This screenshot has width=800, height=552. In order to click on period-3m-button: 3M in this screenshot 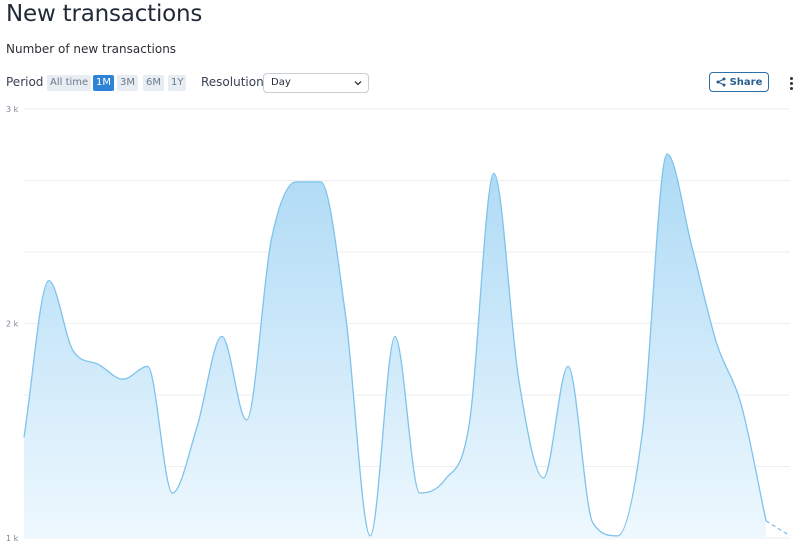, I will do `click(127, 83)`.